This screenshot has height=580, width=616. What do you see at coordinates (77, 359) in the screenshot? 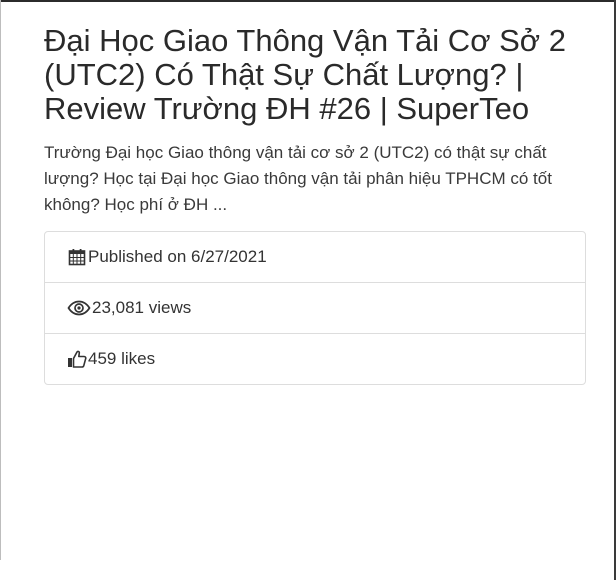
I see `thumbs-up-icon` at bounding box center [77, 359].